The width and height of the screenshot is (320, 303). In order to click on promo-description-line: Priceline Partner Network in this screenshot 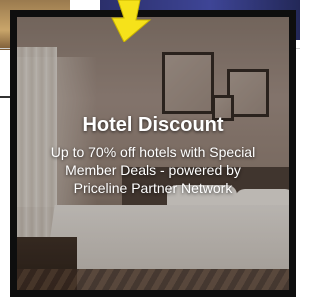, I will do `click(153, 188)`.